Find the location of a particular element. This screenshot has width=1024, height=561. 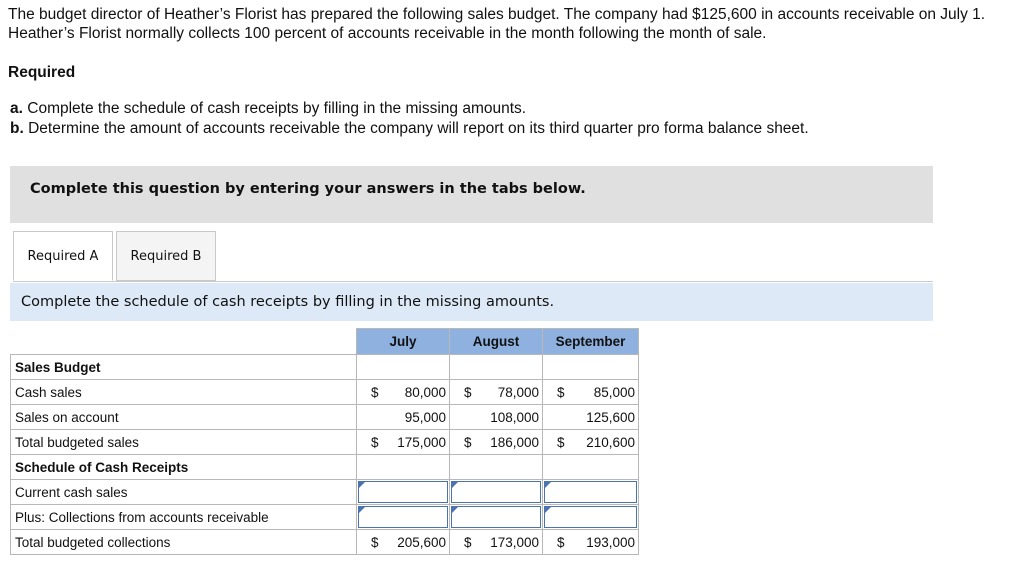

header-row: July August September is located at coordinates (325, 341).